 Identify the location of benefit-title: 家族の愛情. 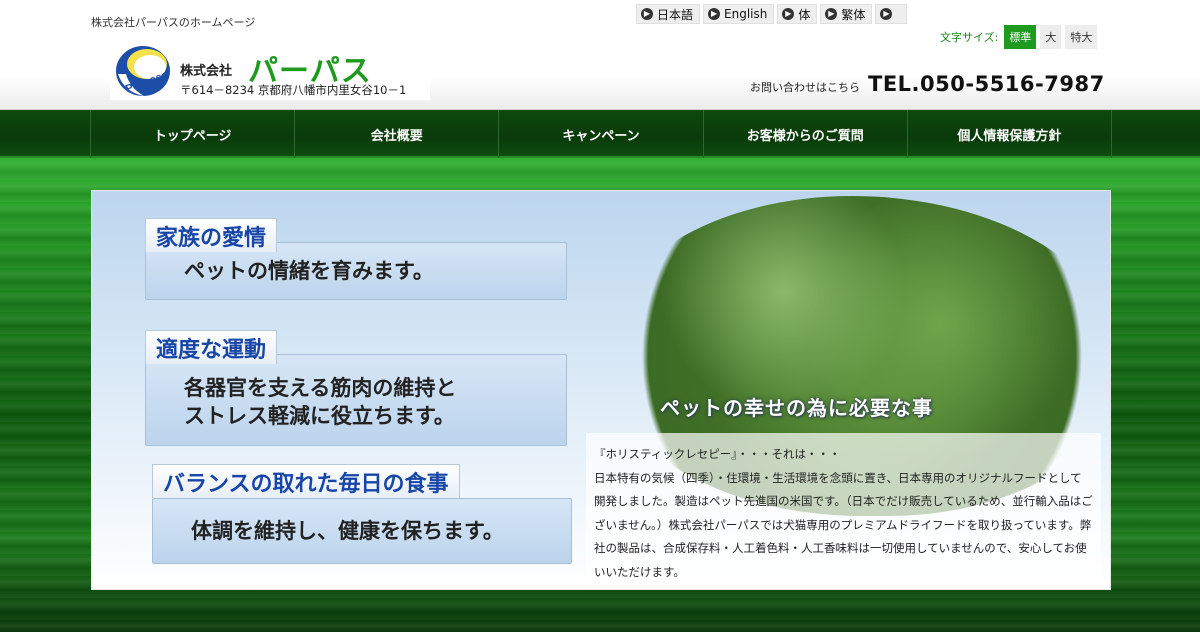
(211, 235).